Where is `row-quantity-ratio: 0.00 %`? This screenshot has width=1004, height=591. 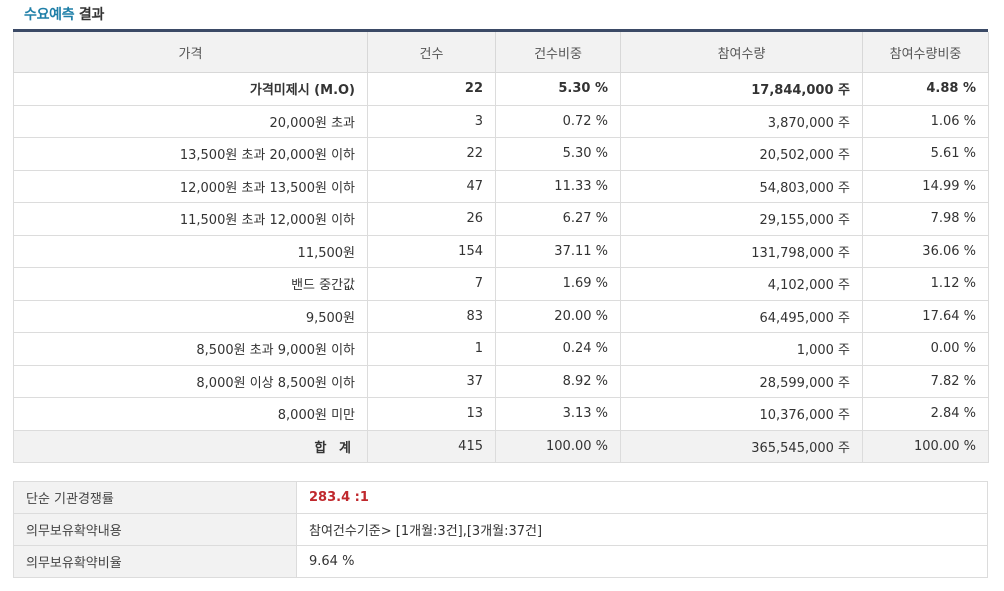 row-quantity-ratio: 0.00 % is located at coordinates (925, 349).